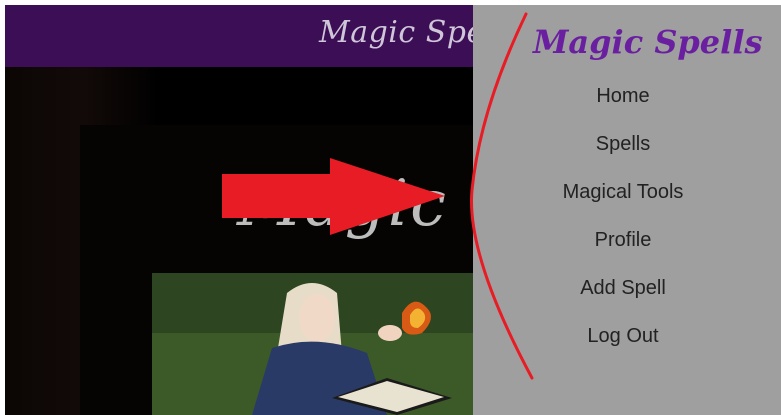 Image resolution: width=781 pixels, height=415 pixels. I want to click on hero-photo, so click(317, 344).